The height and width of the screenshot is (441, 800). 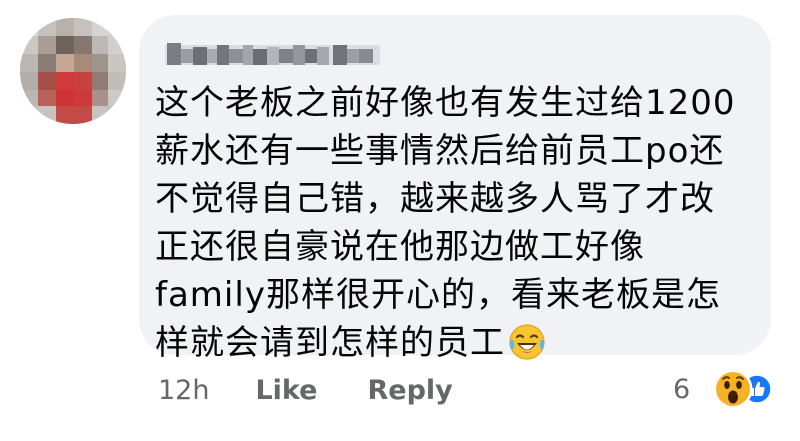 I want to click on comment-line: family那样很开心的，看来老板是怎, so click(x=438, y=295).